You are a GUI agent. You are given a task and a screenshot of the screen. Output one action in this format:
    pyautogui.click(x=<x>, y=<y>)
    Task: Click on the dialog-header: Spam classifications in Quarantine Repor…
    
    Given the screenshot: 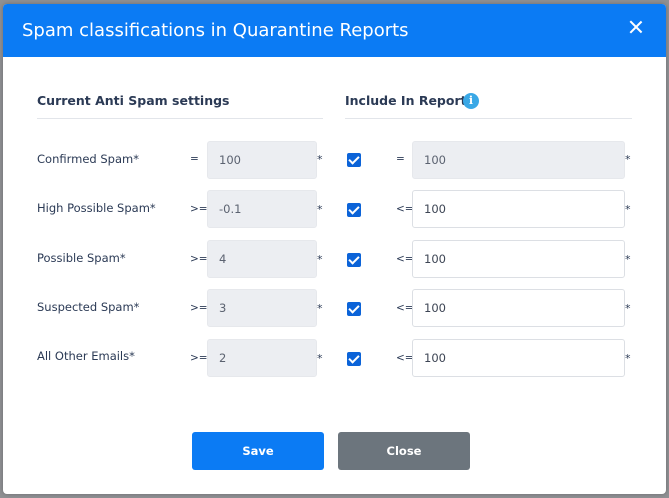 What is the action you would take?
    pyautogui.click(x=334, y=30)
    